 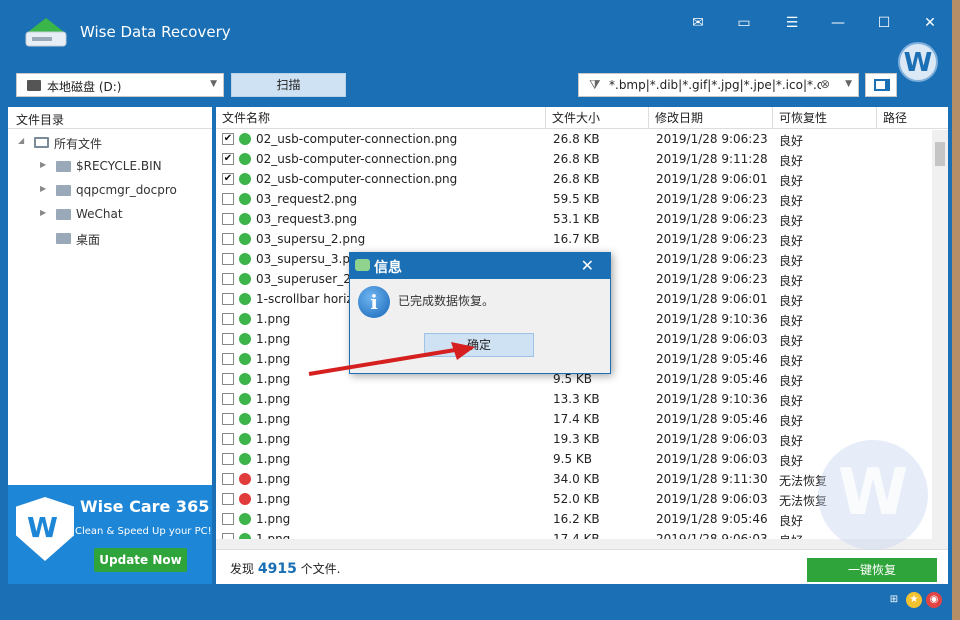 What do you see at coordinates (940, 339) in the screenshot?
I see `vertical-scrollbar` at bounding box center [940, 339].